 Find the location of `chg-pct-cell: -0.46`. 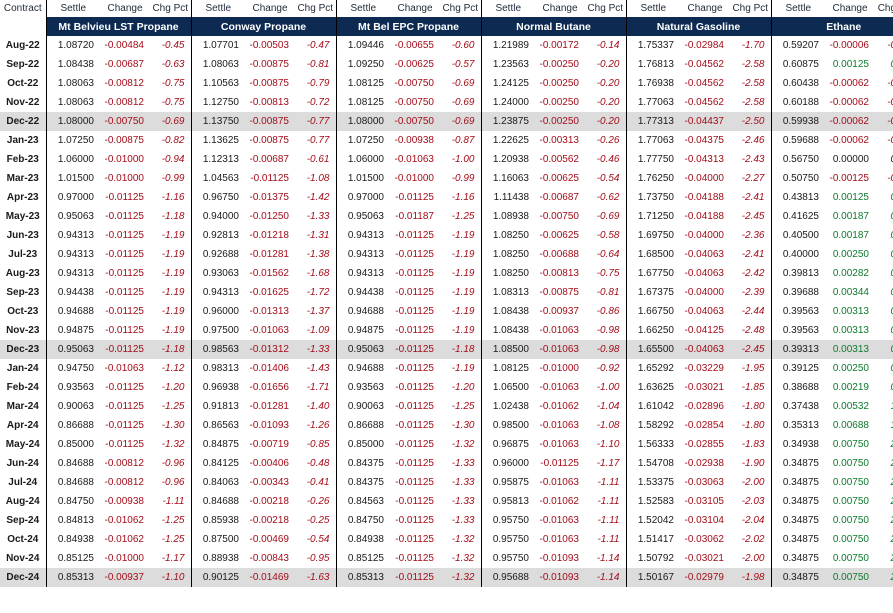

chg-pct-cell: -0.46 is located at coordinates (608, 159).